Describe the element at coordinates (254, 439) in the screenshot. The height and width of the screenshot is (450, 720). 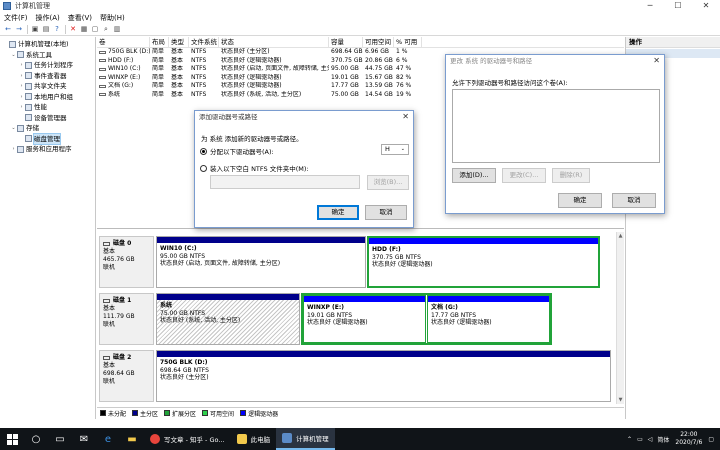
I see `taskbar-app-this-pc: 此电脑` at that location.